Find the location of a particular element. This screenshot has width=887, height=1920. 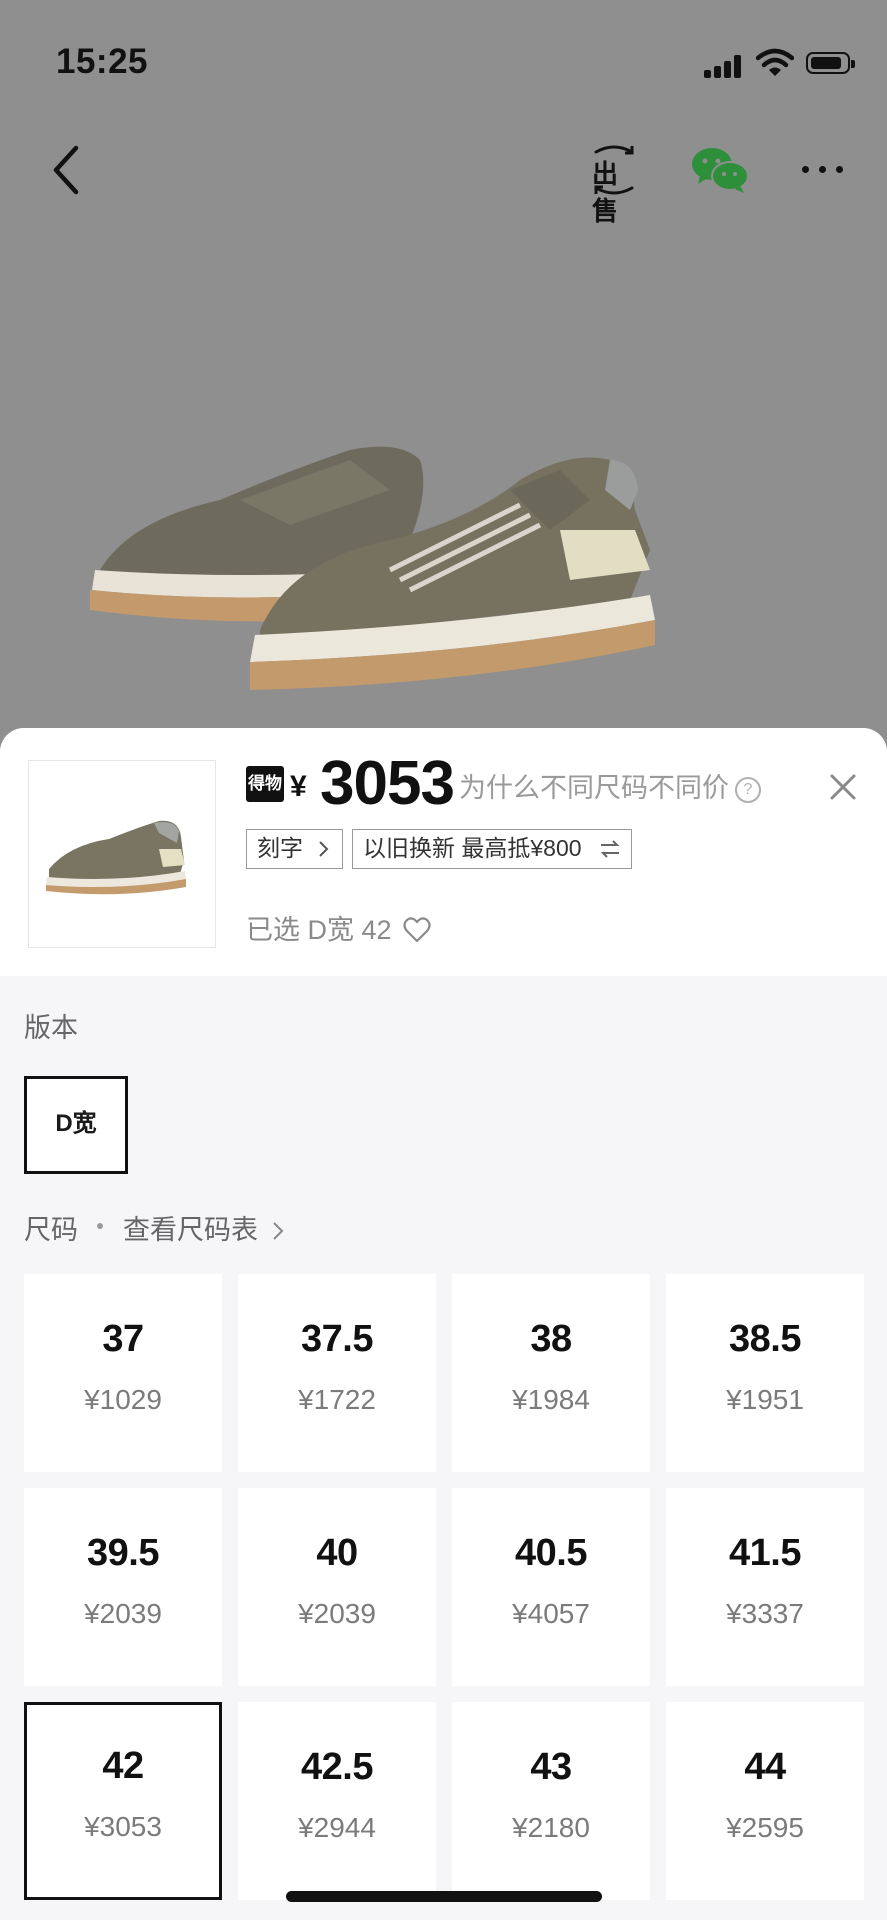

size-value: 42 is located at coordinates (123, 1766).